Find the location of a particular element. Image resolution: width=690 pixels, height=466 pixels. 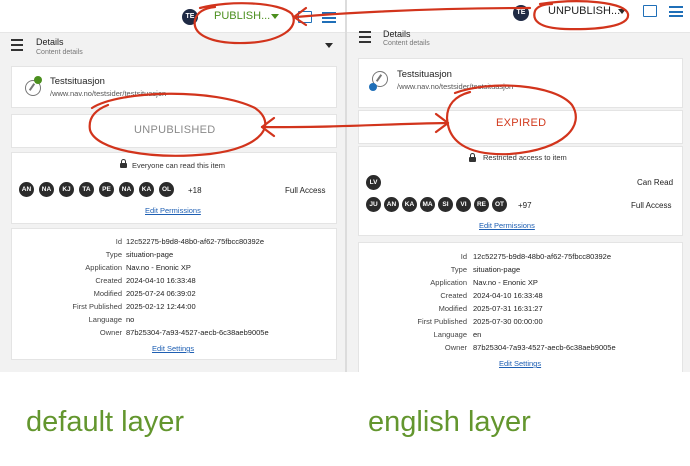

default-layer-label: default layer is located at coordinates (105, 422).